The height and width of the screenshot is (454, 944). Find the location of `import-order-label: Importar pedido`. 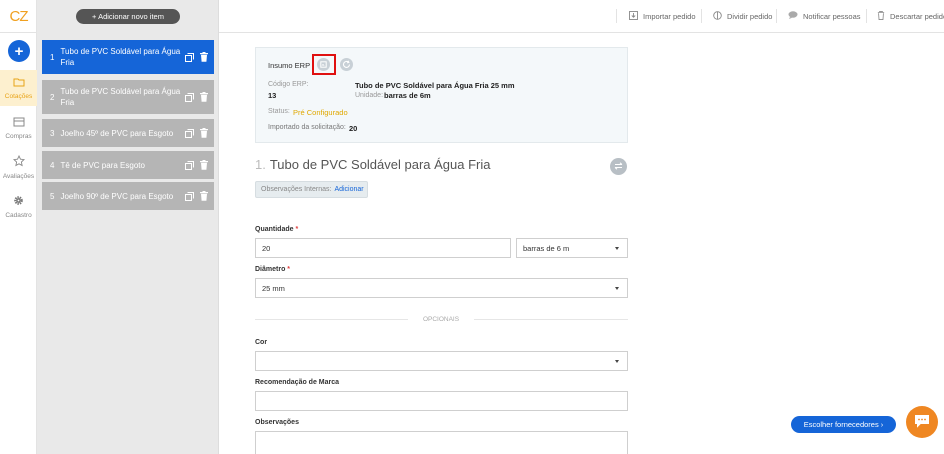

import-order-label: Importar pedido is located at coordinates (669, 16).